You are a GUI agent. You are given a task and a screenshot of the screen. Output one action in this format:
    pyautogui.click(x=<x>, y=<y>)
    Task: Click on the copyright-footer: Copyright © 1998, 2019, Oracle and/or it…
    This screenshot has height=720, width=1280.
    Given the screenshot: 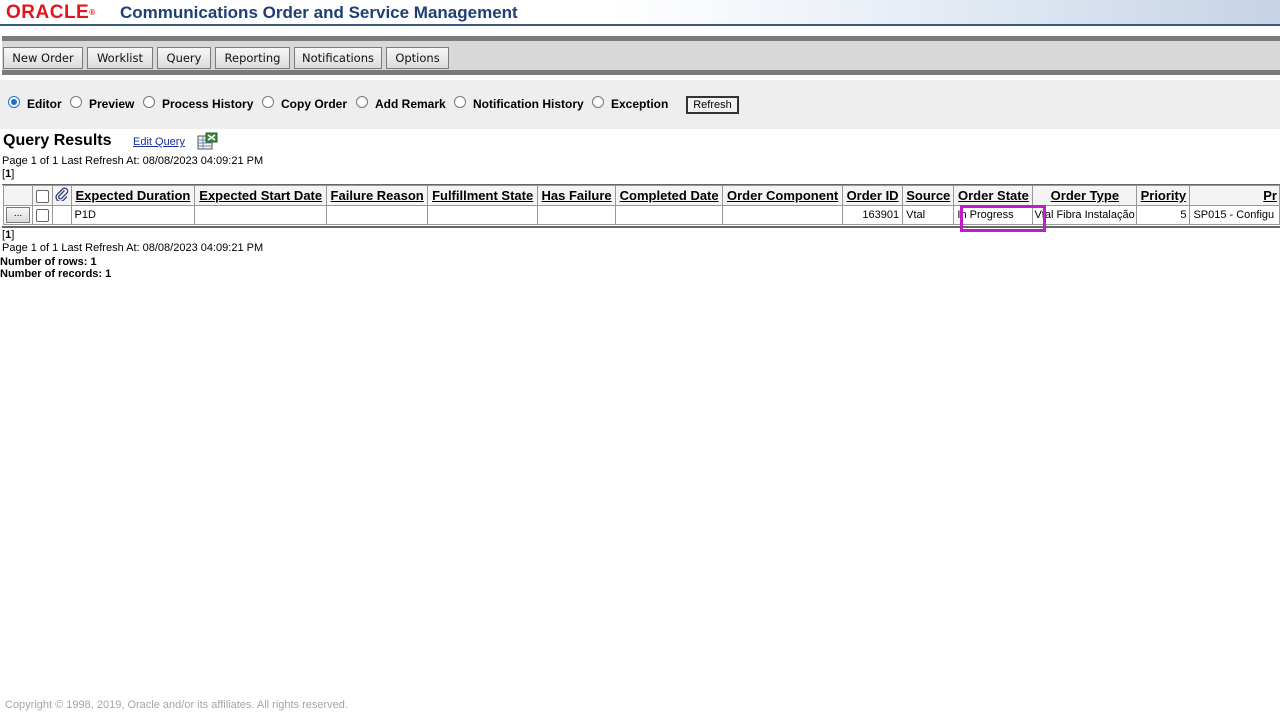 What is the action you would take?
    pyautogui.click(x=176, y=705)
    